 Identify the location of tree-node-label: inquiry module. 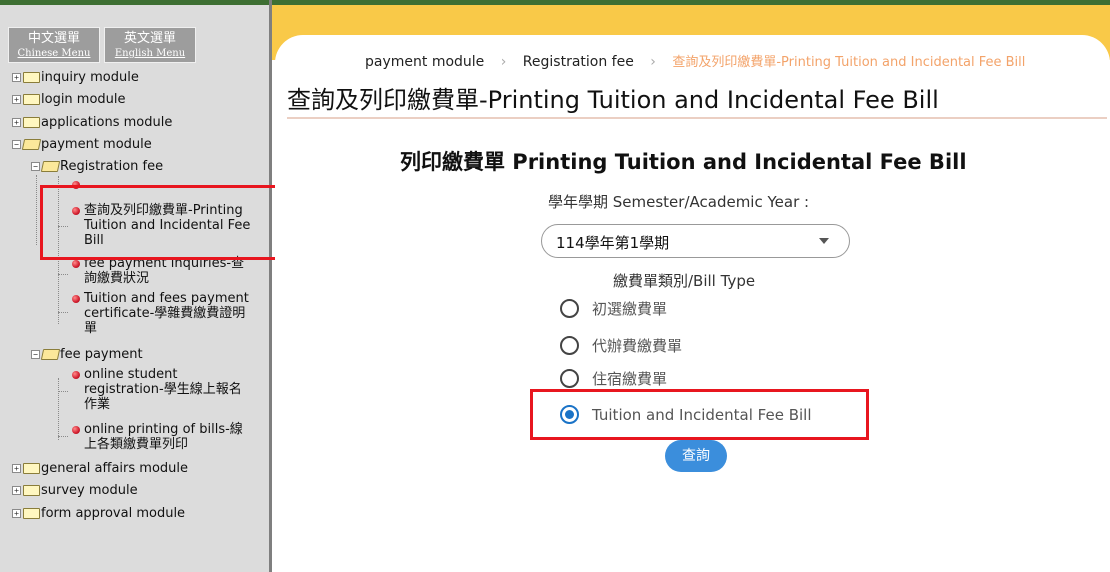
(90, 77).